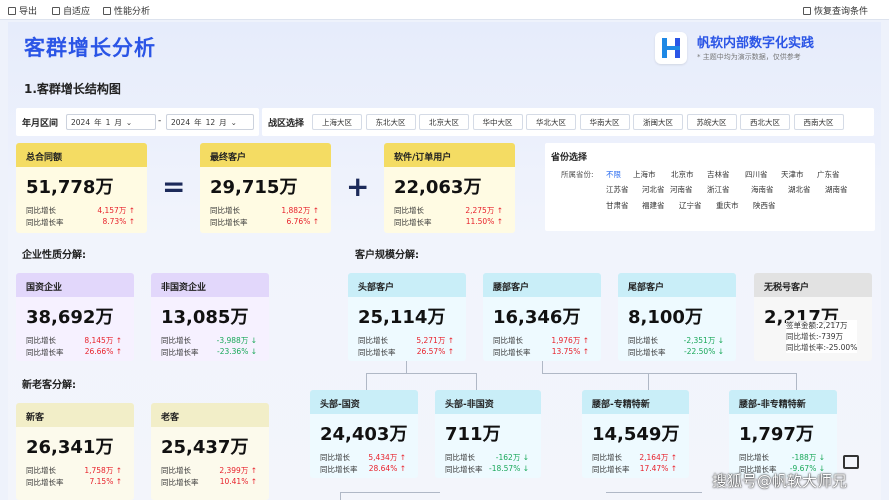  What do you see at coordinates (210, 415) in the screenshot?
I see `card-title: 老客` at bounding box center [210, 415].